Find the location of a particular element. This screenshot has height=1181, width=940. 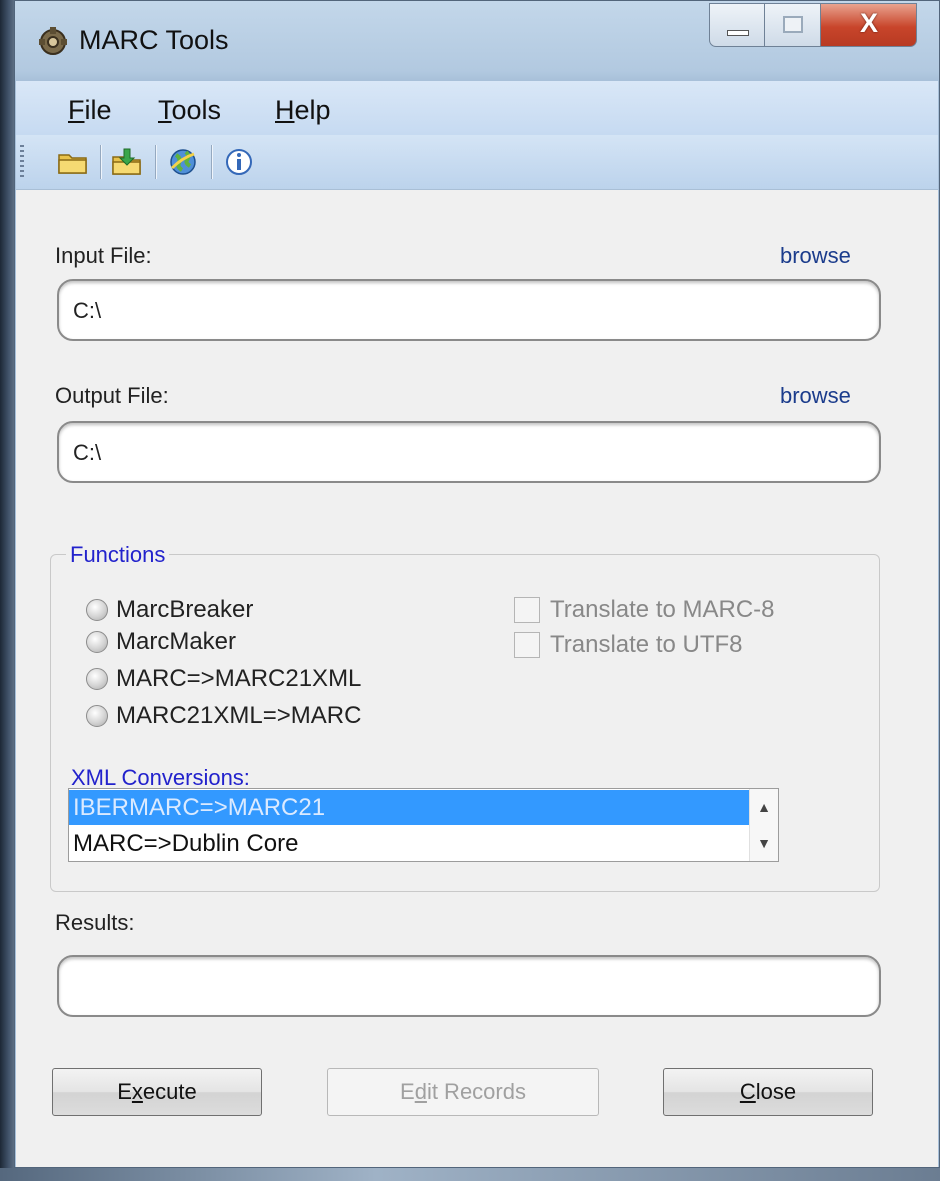

window-controls: X is located at coordinates (813, 25).